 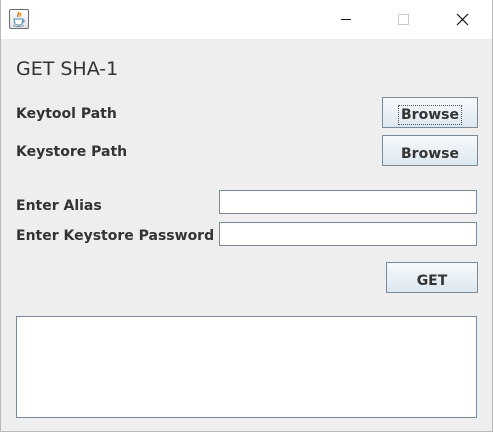 I want to click on browse-keystore-button-label: Browse, so click(x=430, y=153).